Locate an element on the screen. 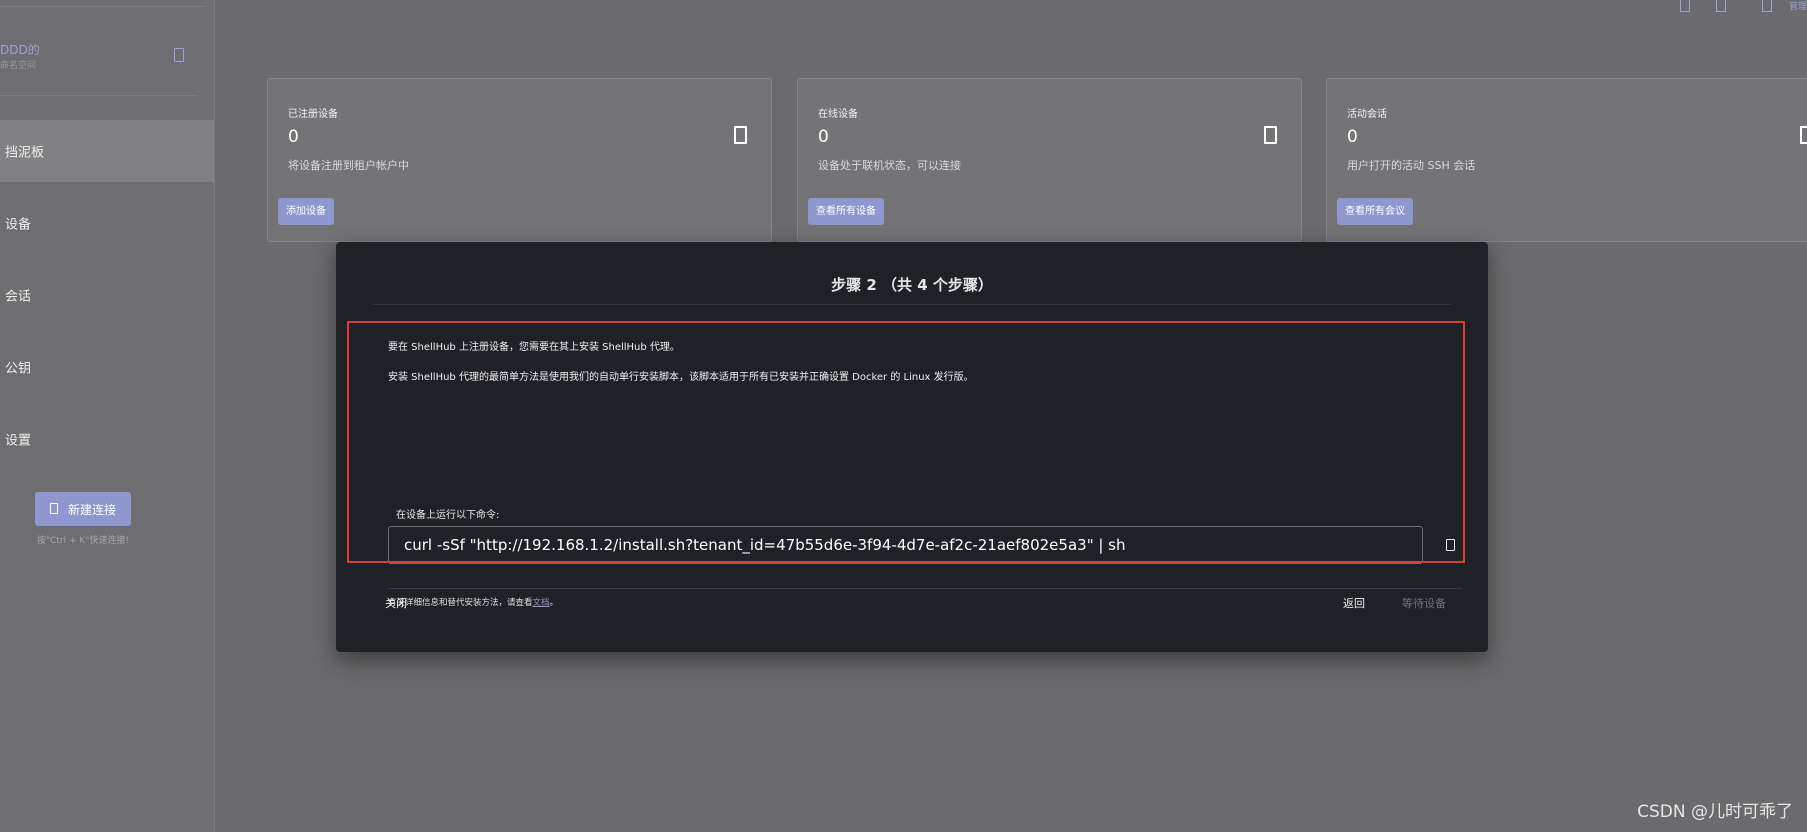 This screenshot has width=1807, height=832. notification-icon is located at coordinates (1685, 6).